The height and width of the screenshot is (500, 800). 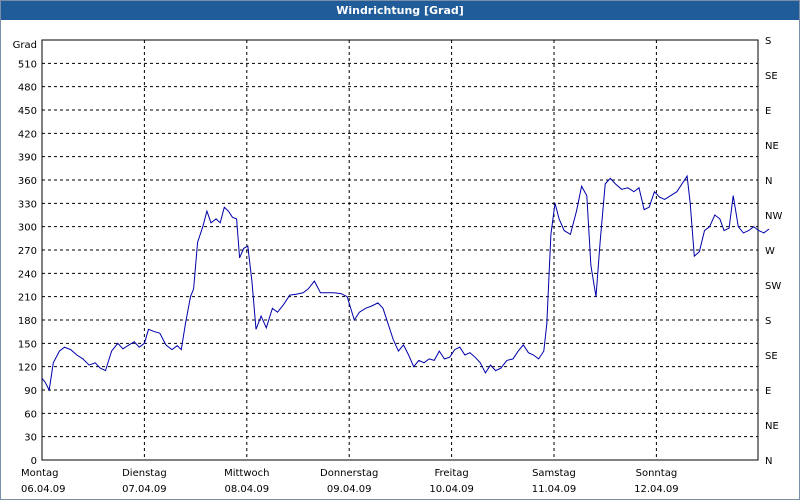 What do you see at coordinates (247, 489) in the screenshot?
I see `x-tick-date: 08.04.09` at bounding box center [247, 489].